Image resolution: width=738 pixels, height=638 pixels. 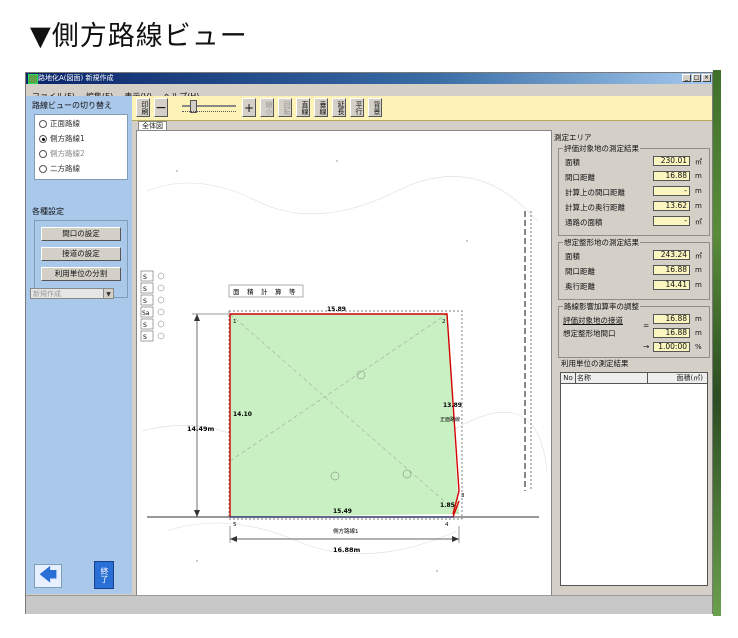 What do you see at coordinates (671, 191) in the screenshot?
I see `eval-calc-frontage-value: -` at bounding box center [671, 191].